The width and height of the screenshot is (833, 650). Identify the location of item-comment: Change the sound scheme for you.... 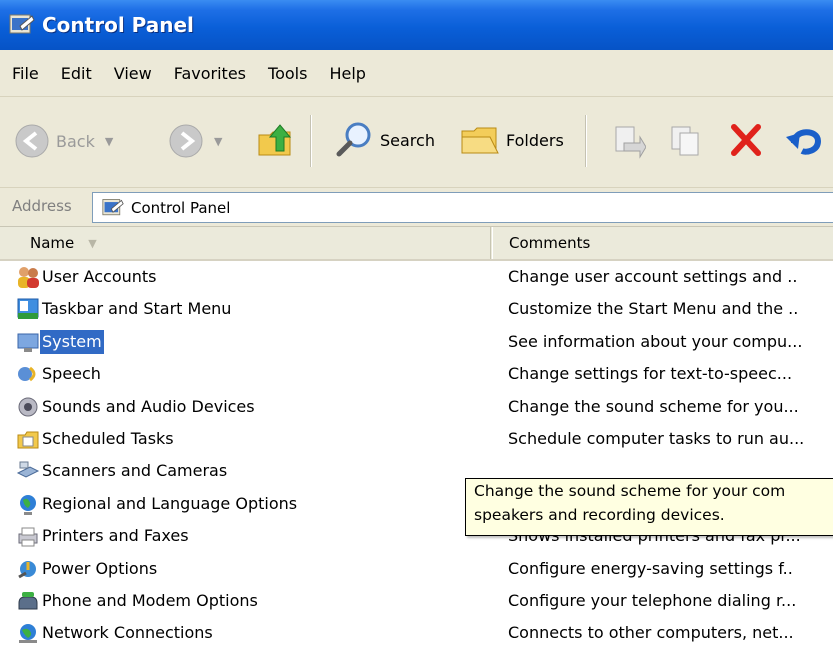
(653, 406).